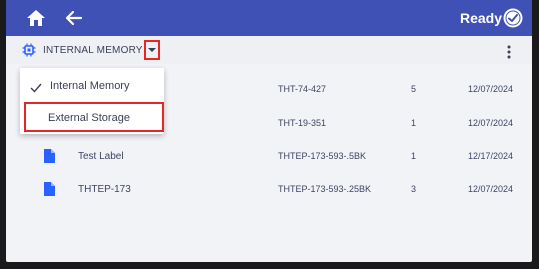  I want to click on menu-item-label: Internal Memory, so click(90, 86).